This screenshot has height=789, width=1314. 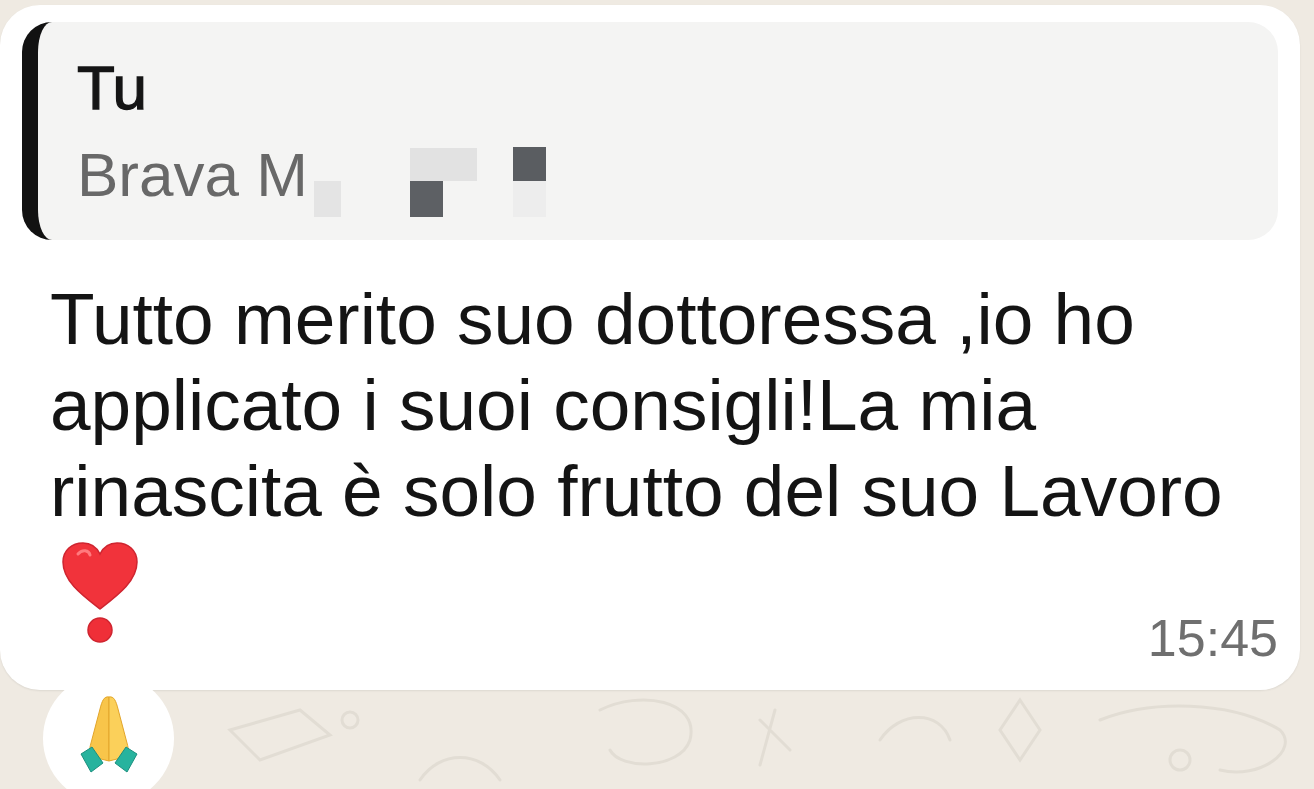 I want to click on message-time: 15:45, so click(x=1212, y=638).